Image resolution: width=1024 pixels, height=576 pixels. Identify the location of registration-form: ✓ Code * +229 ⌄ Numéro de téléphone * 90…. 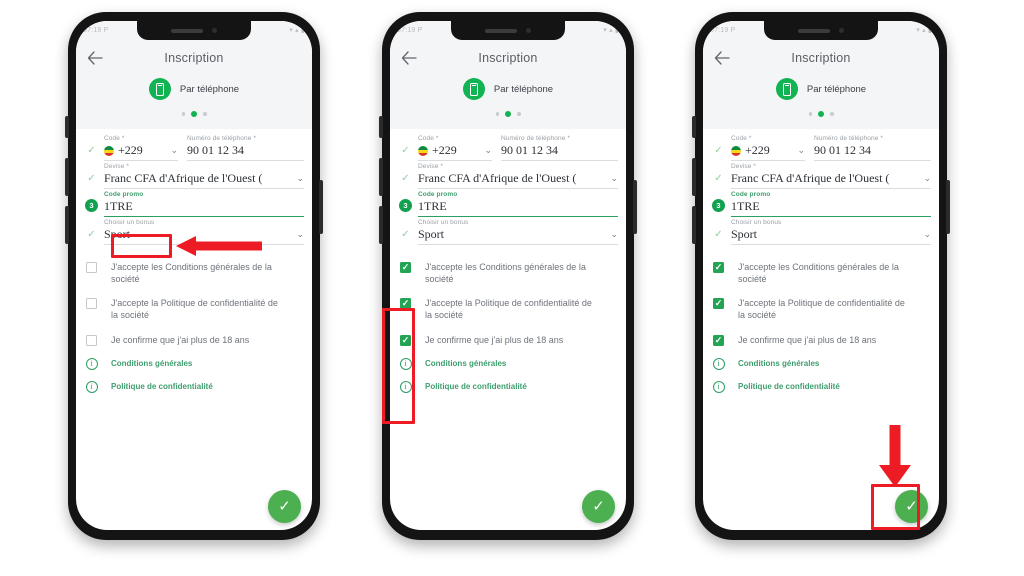
(508, 187).